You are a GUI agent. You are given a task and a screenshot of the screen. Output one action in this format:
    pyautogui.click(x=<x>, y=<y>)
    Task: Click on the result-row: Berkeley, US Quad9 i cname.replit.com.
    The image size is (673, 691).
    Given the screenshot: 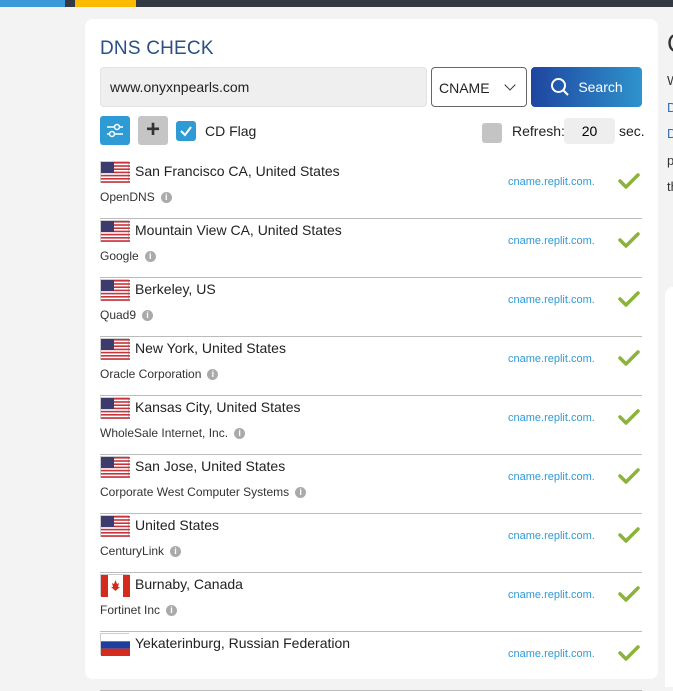 What is the action you would take?
    pyautogui.click(x=371, y=307)
    